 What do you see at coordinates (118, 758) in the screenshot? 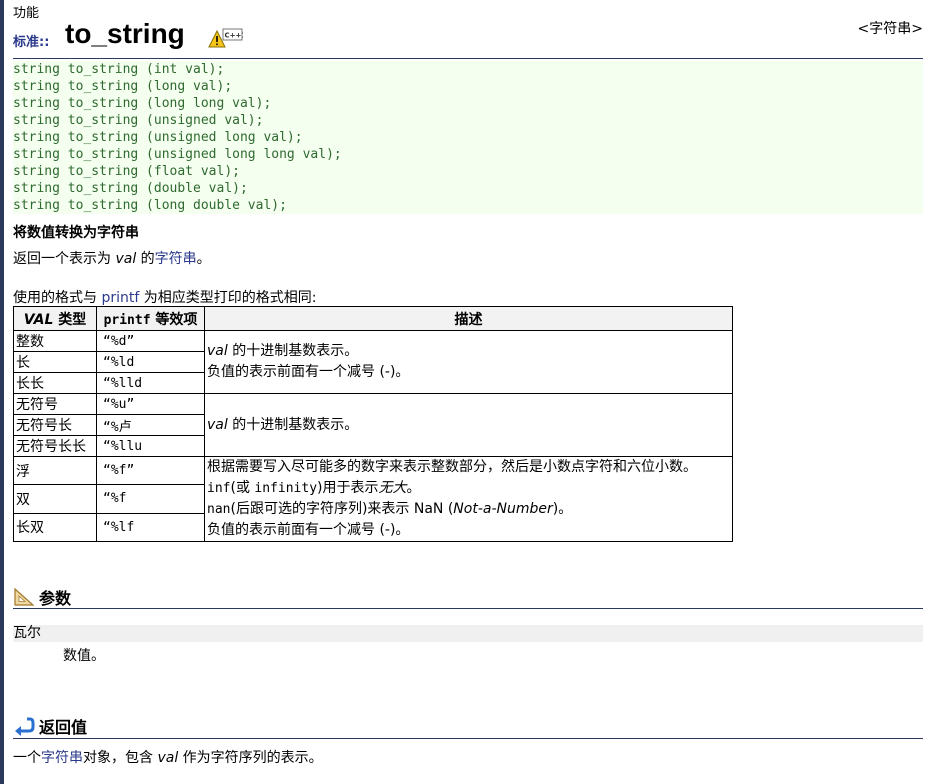
I see `return-mid: 对象，包含` at bounding box center [118, 758].